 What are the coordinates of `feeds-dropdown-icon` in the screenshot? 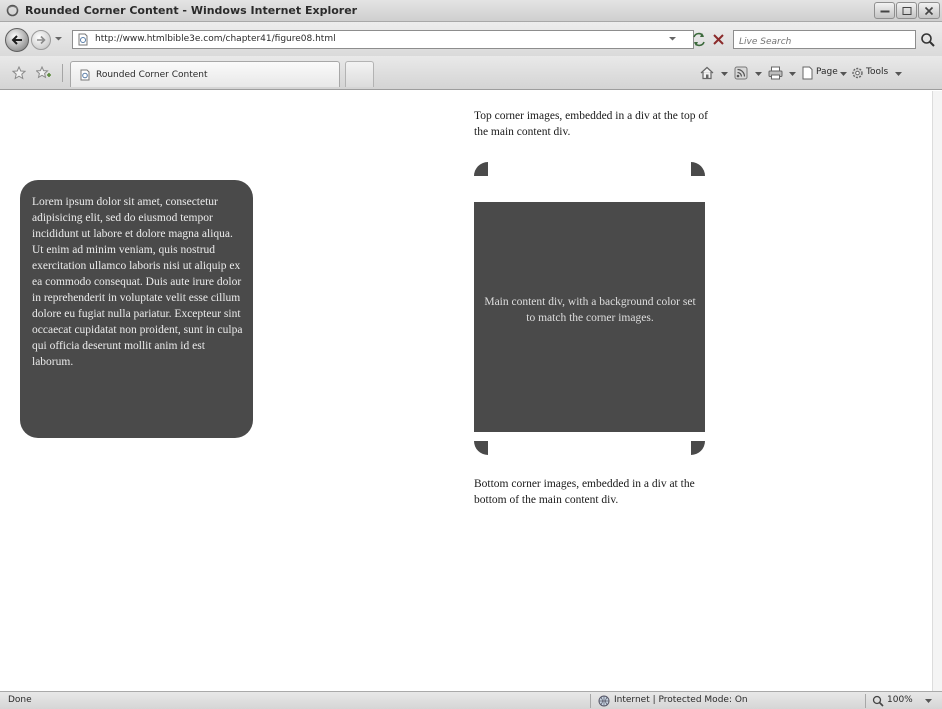 It's located at (758, 74).